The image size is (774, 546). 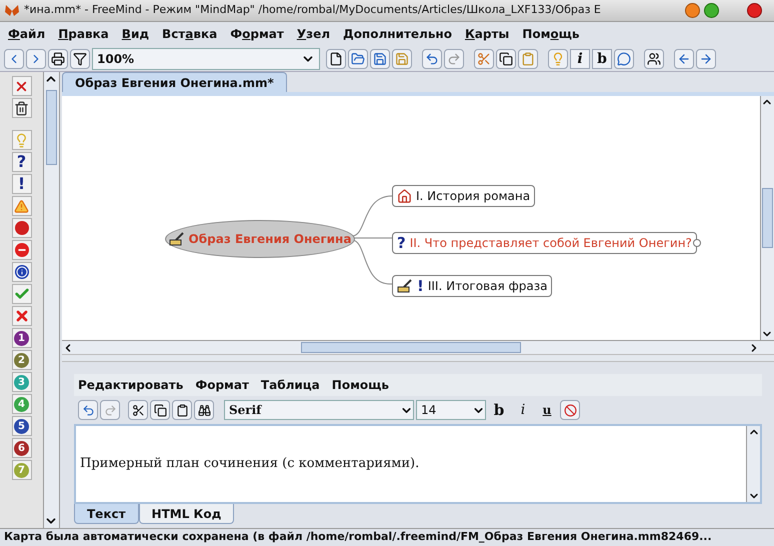 I want to click on close-button, so click(x=754, y=10).